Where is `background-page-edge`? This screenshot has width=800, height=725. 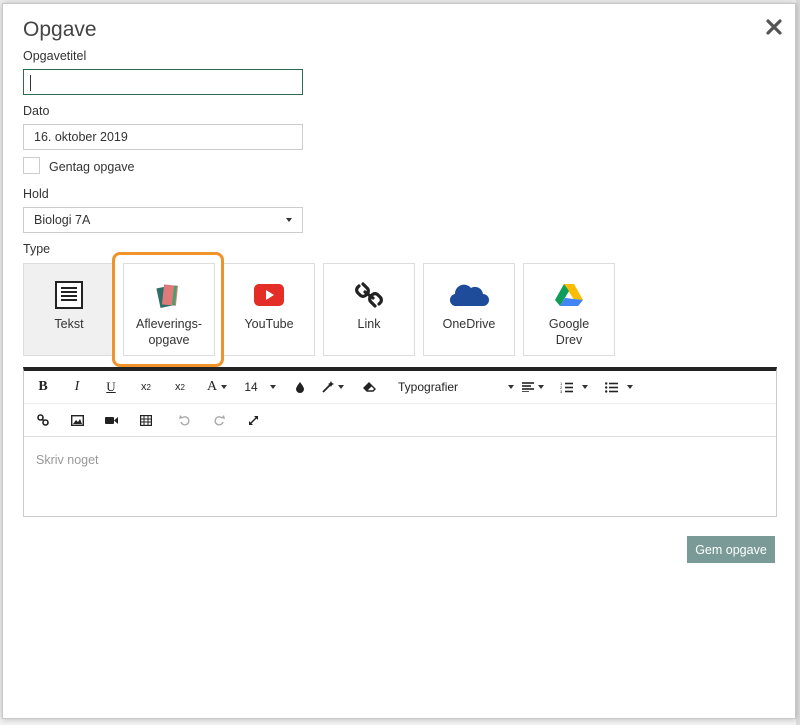
background-page-edge is located at coordinates (798, 362).